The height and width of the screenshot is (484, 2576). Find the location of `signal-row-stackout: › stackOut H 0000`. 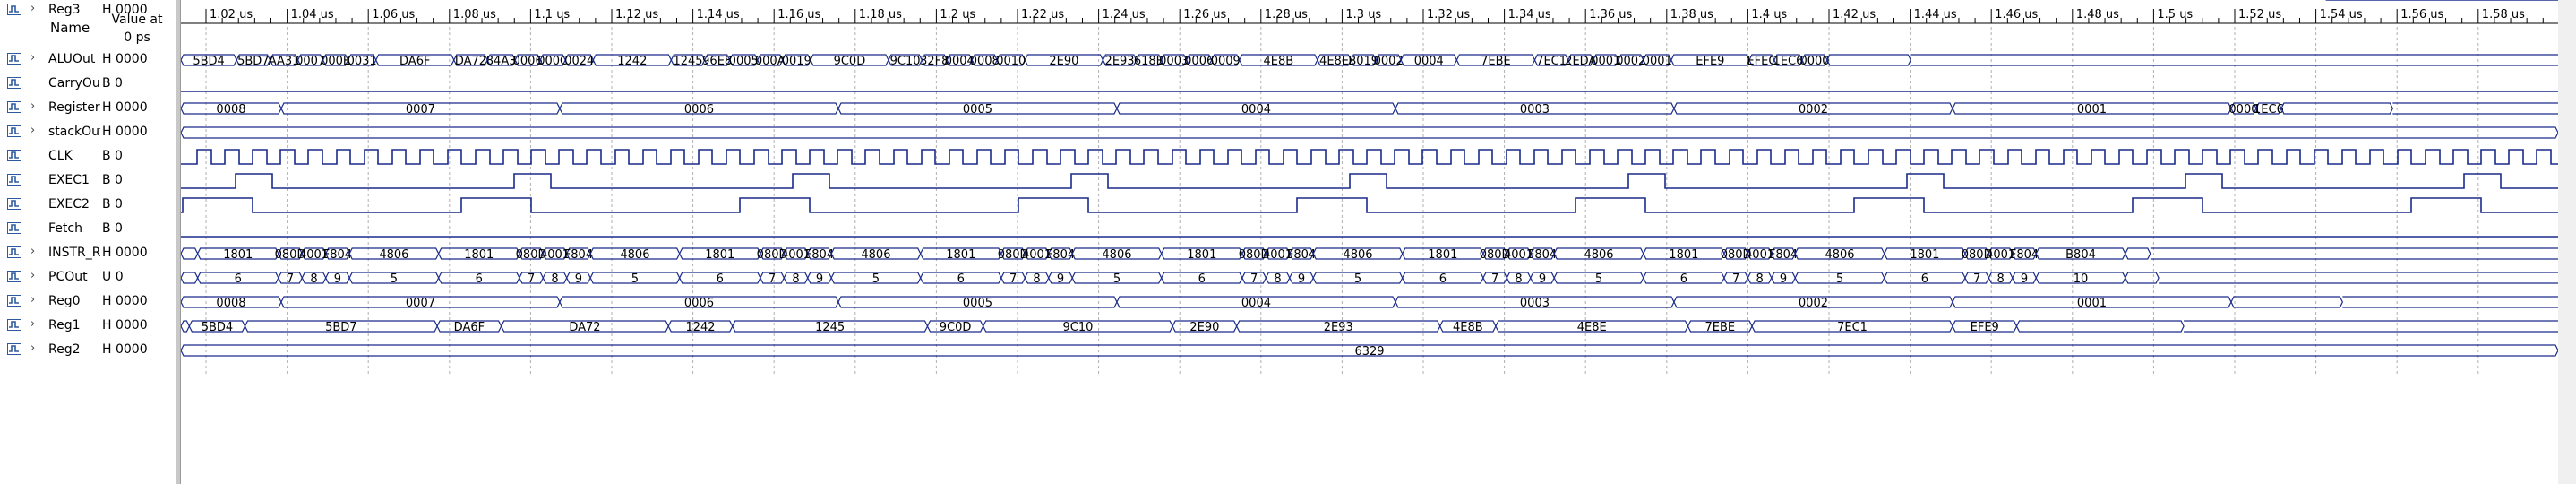

signal-row-stackout: › stackOut H 0000 is located at coordinates (88, 134).